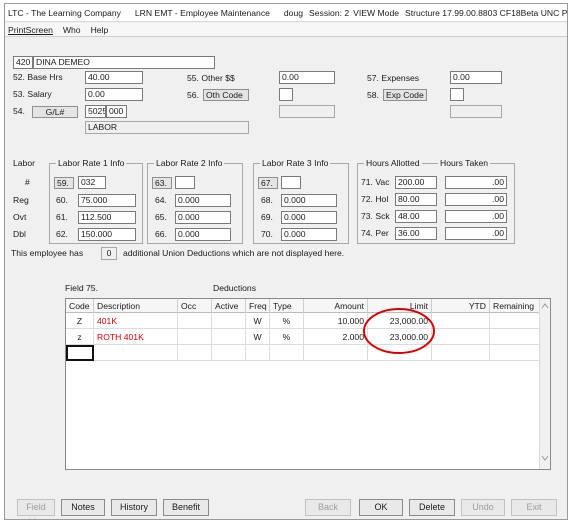  What do you see at coordinates (30, 30) in the screenshot?
I see `menu-printscreen: PrintScreen` at bounding box center [30, 30].